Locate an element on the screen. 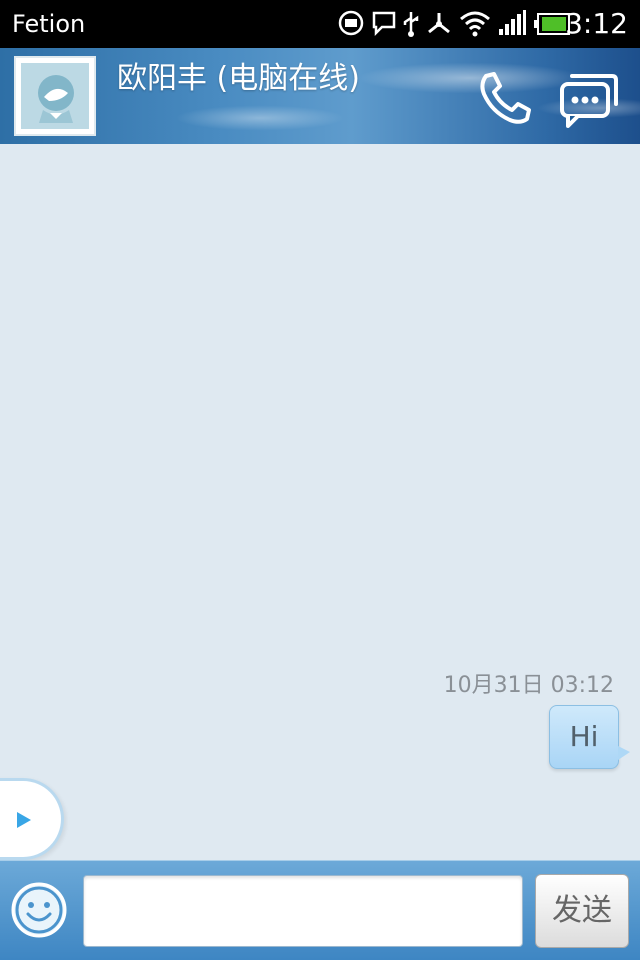 The height and width of the screenshot is (960, 640). input-bar: 发送 is located at coordinates (320, 910).